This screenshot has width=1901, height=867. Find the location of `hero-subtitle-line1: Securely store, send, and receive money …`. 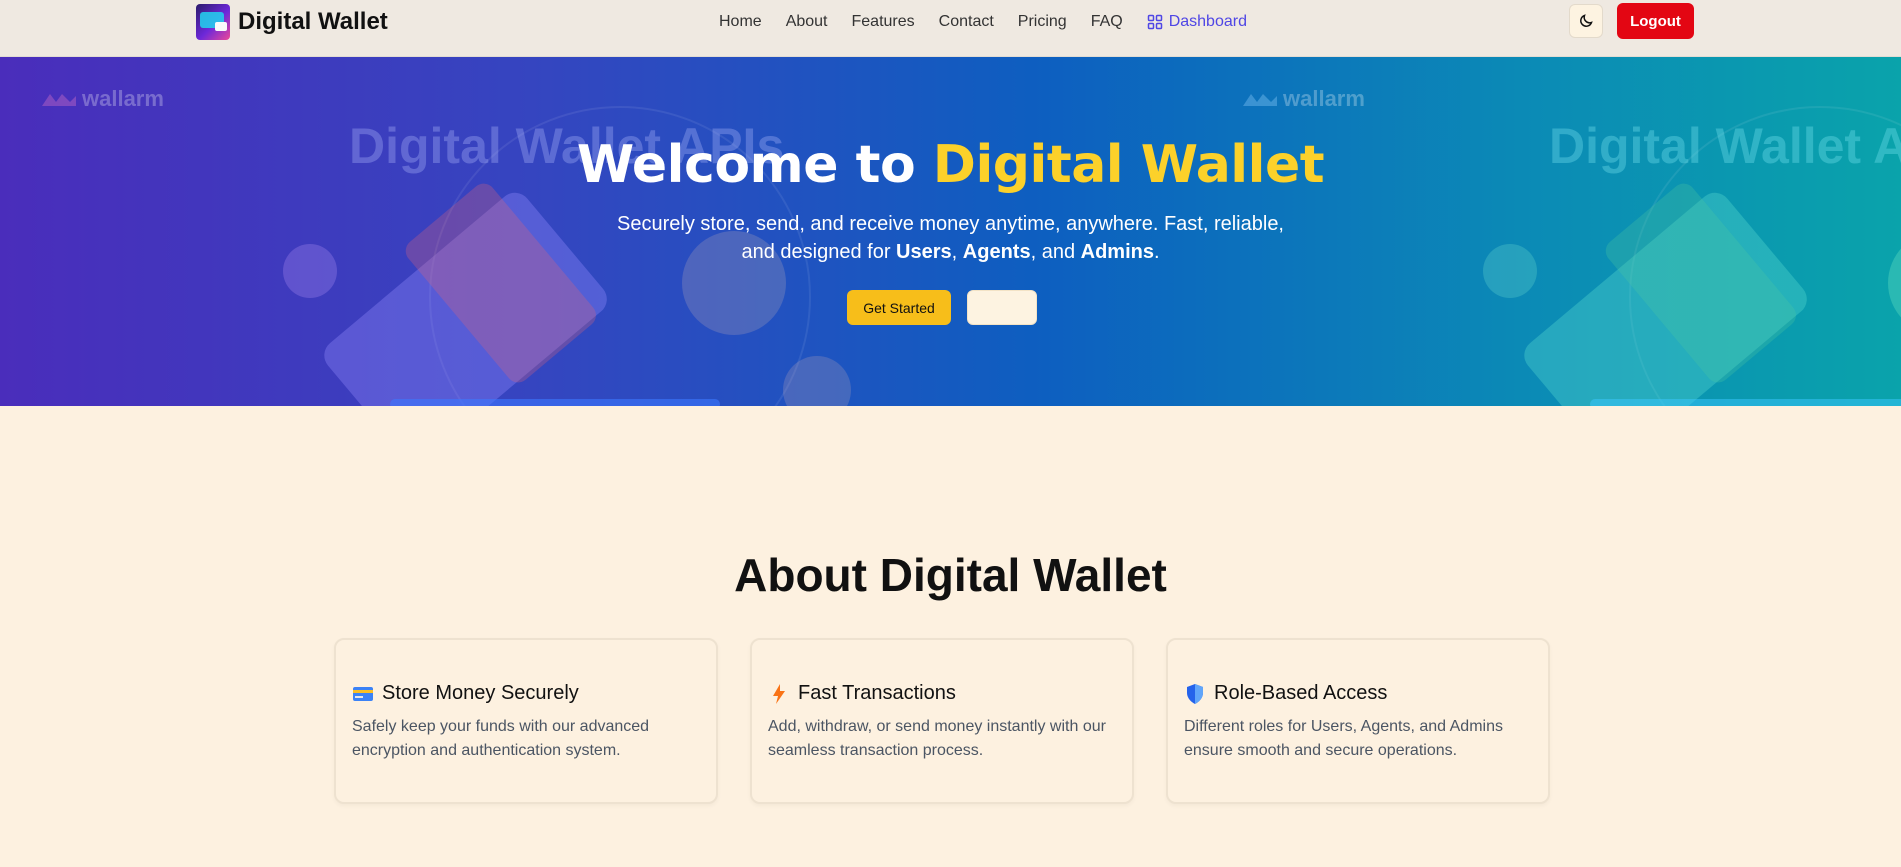

hero-subtitle-line1: Securely store, send, and receive money … is located at coordinates (950, 224).